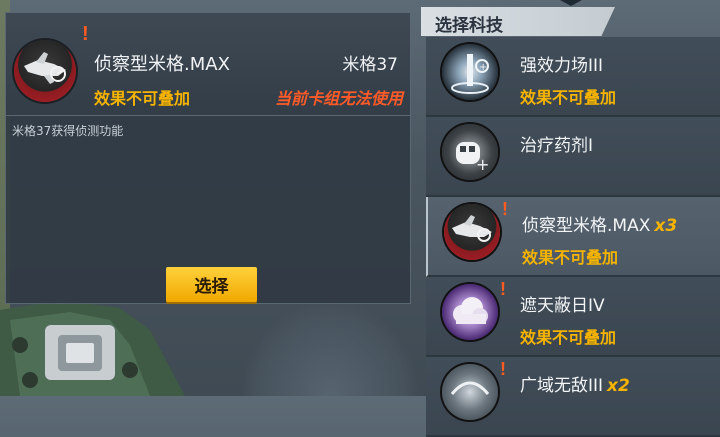 This screenshot has width=720, height=437. I want to click on tech-list-header: 选择科技, so click(518, 21).